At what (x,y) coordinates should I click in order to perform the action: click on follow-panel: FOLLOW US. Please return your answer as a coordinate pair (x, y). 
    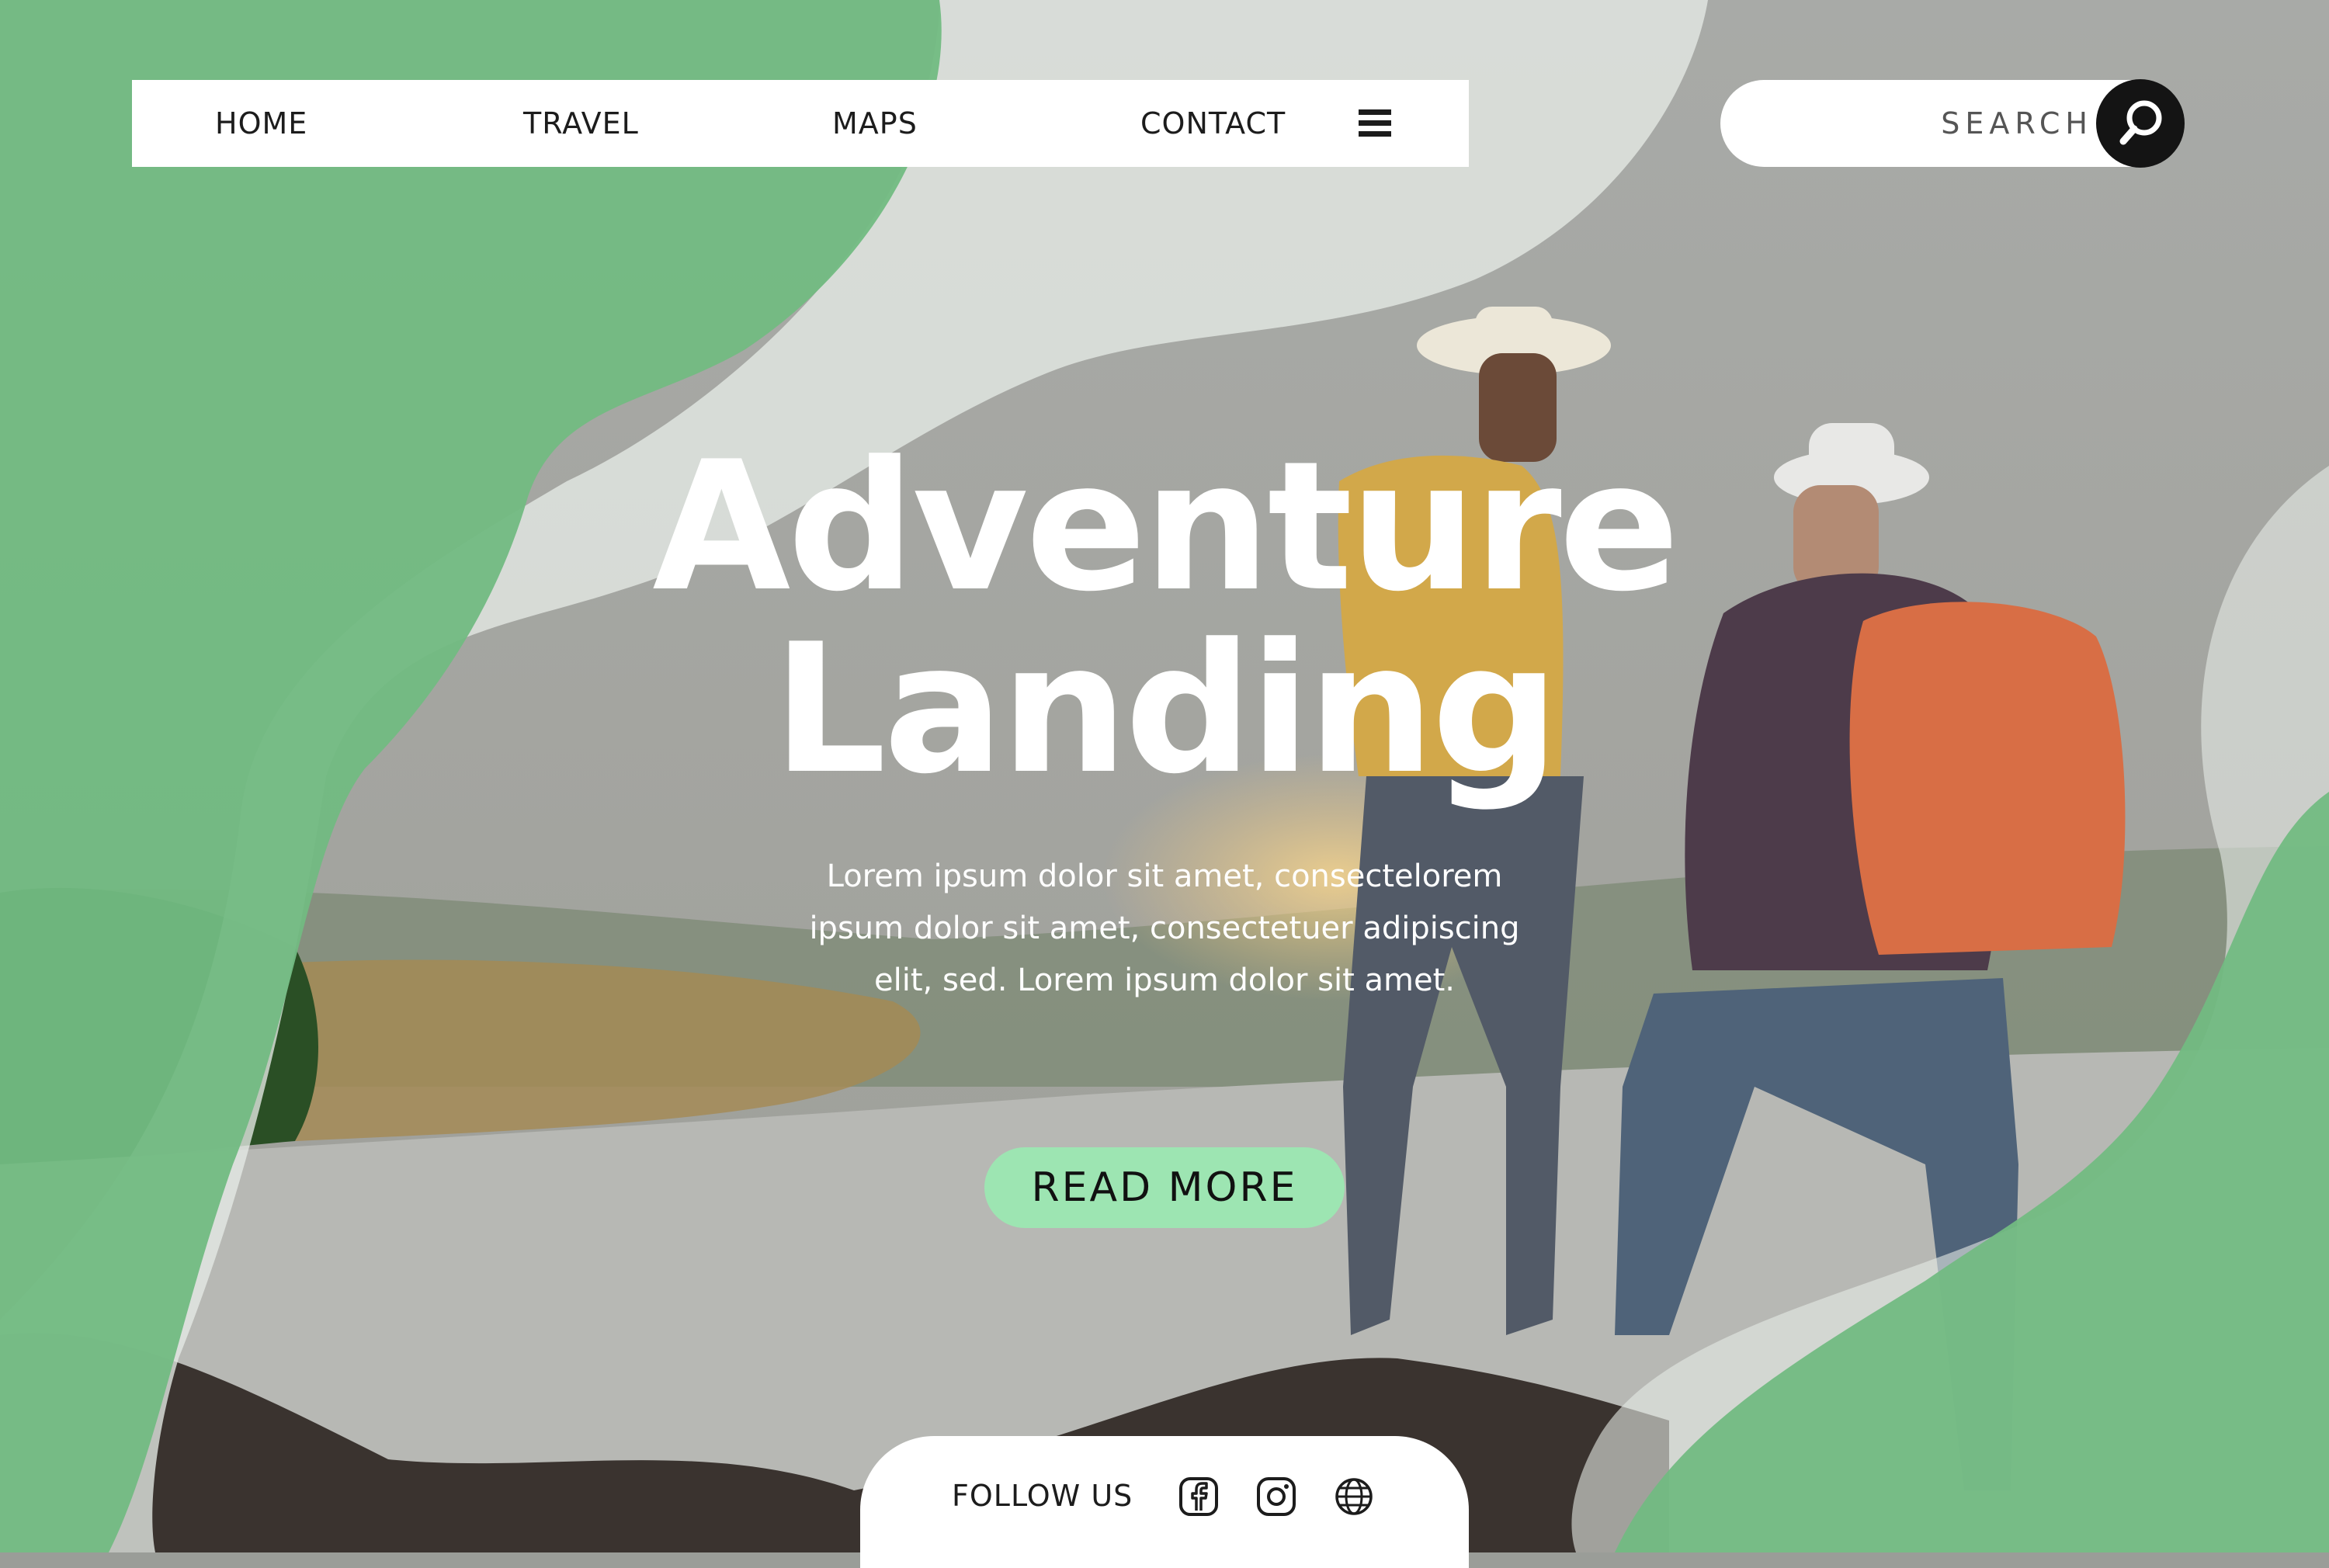
    Looking at the image, I should click on (1164, 1502).